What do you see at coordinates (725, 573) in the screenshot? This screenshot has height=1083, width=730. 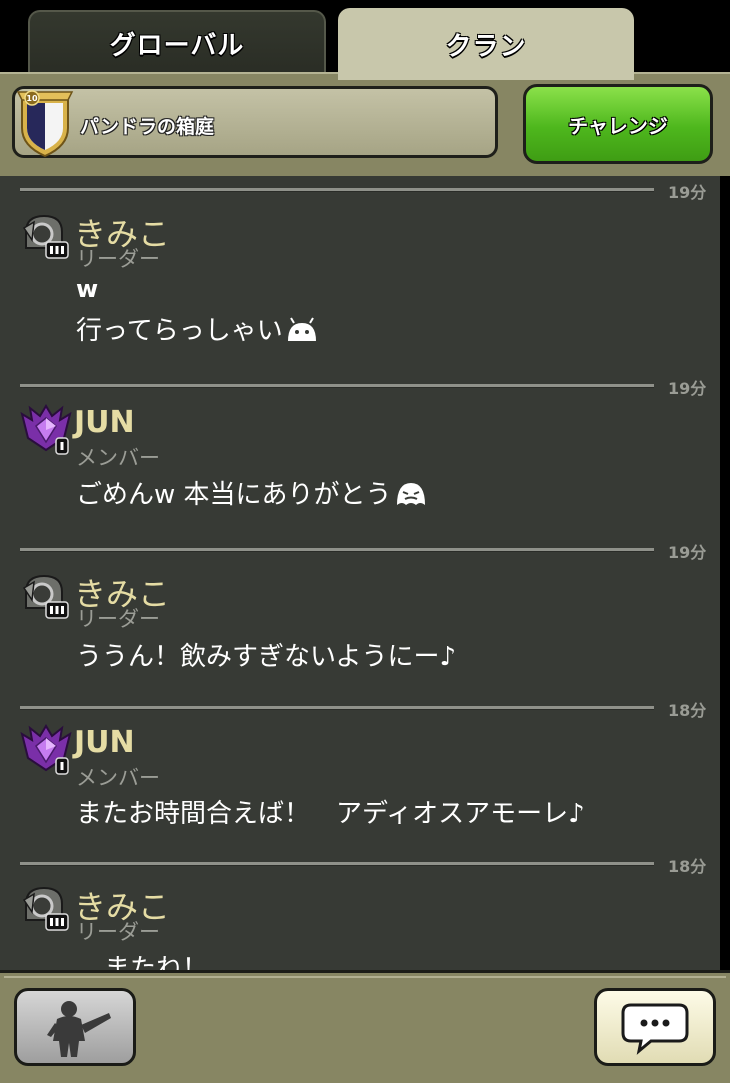 I see `chat-scrollbar` at bounding box center [725, 573].